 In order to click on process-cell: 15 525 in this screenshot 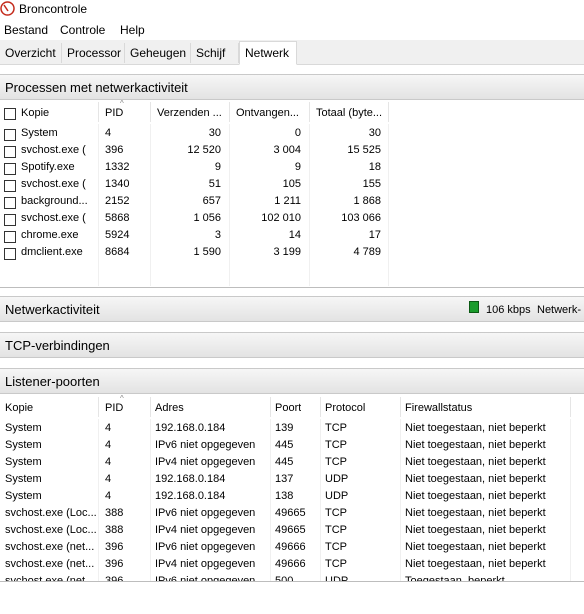, I will do `click(364, 150)`.